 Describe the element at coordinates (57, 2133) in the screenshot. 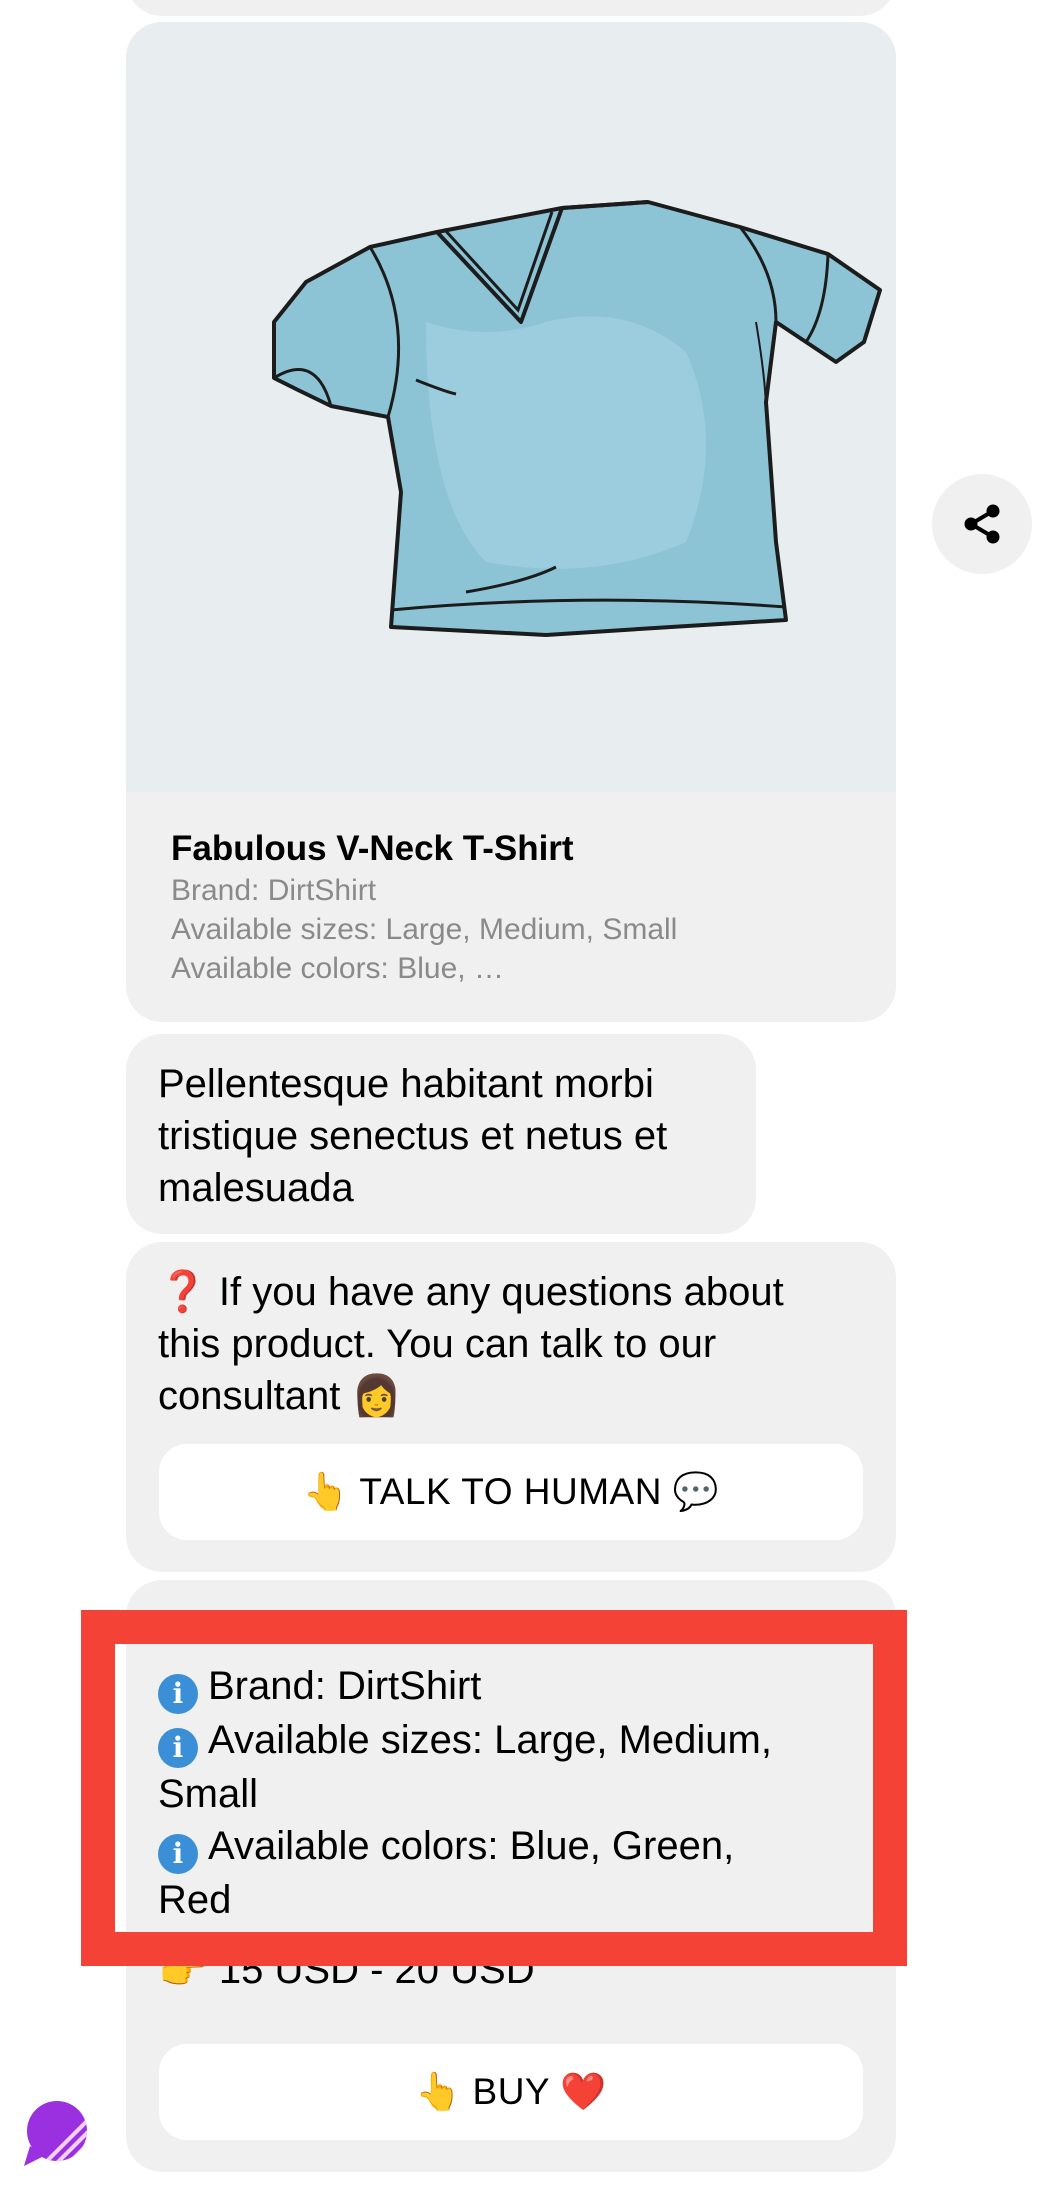

I see `bot-avatar-icon` at that location.